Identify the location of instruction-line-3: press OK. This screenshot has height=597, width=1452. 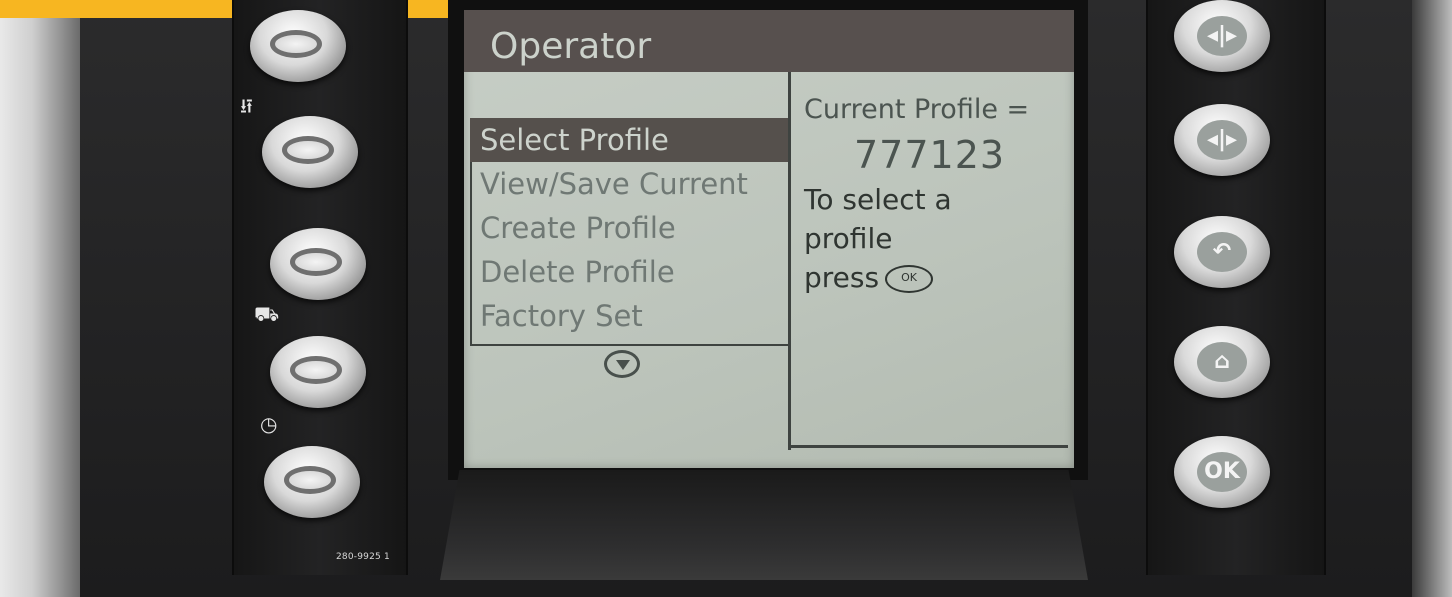
(934, 277).